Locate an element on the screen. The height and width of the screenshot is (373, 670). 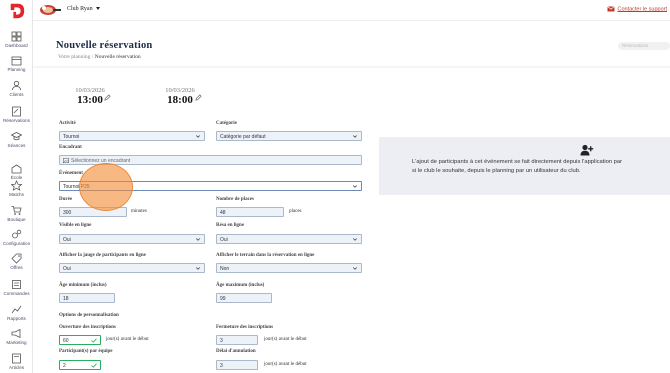
annulation-label: Délai d'annulation is located at coordinates (236, 351).